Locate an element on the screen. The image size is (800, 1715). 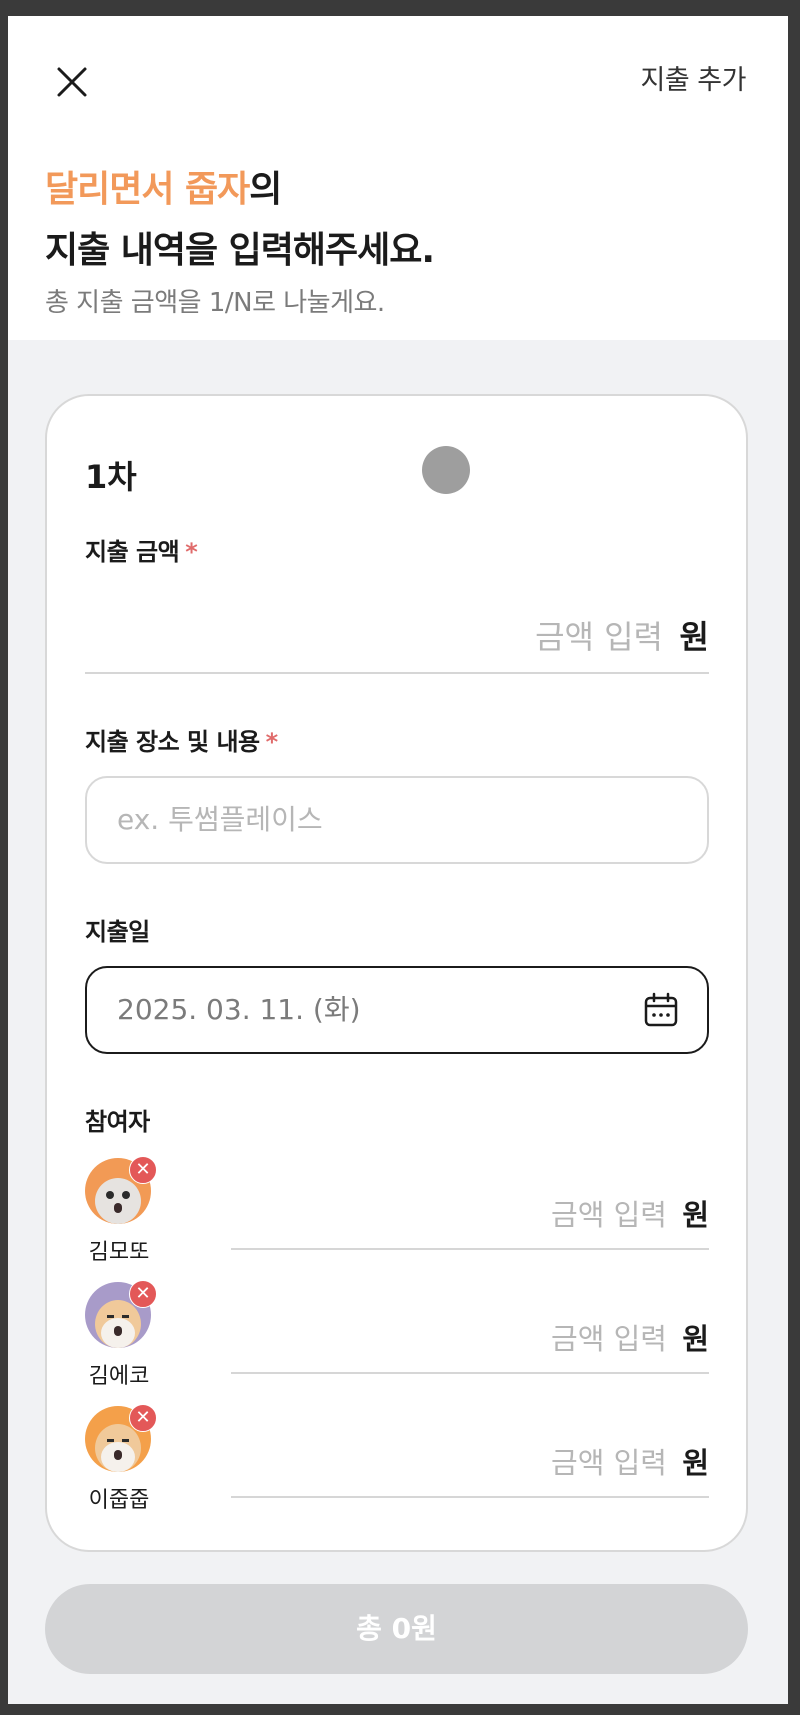
close-button is located at coordinates (72, 82).